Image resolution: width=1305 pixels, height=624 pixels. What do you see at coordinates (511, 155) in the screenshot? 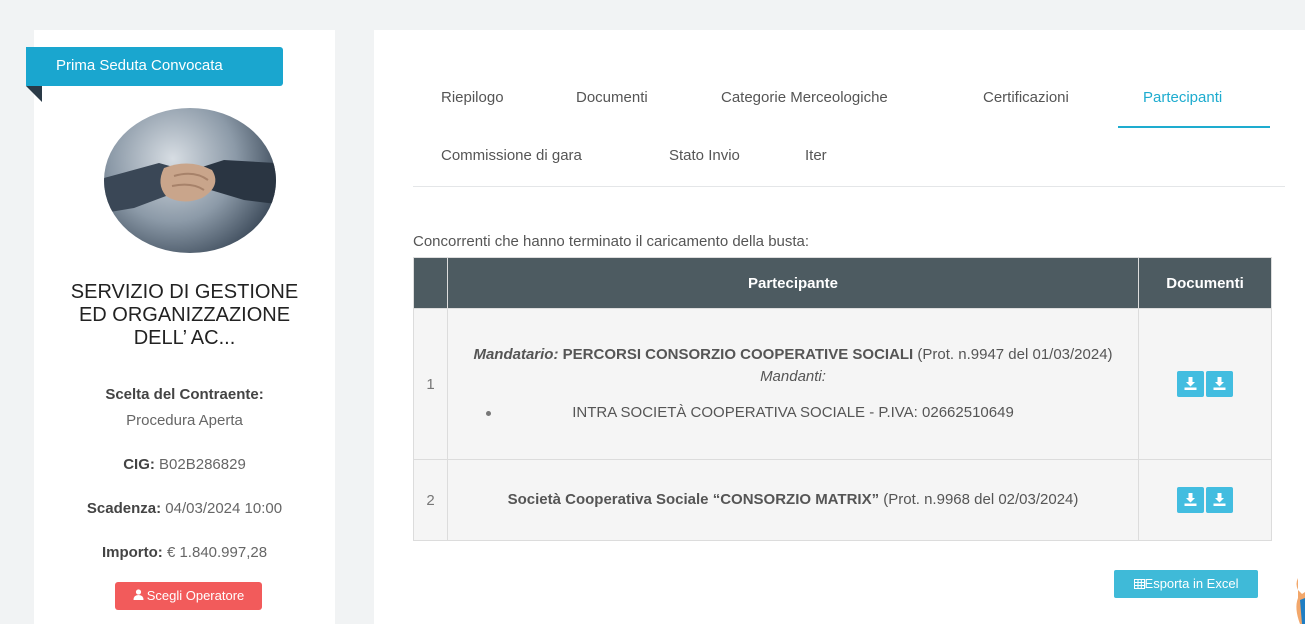
I see `tab-commissione-di-gara: Commissione di gara` at bounding box center [511, 155].